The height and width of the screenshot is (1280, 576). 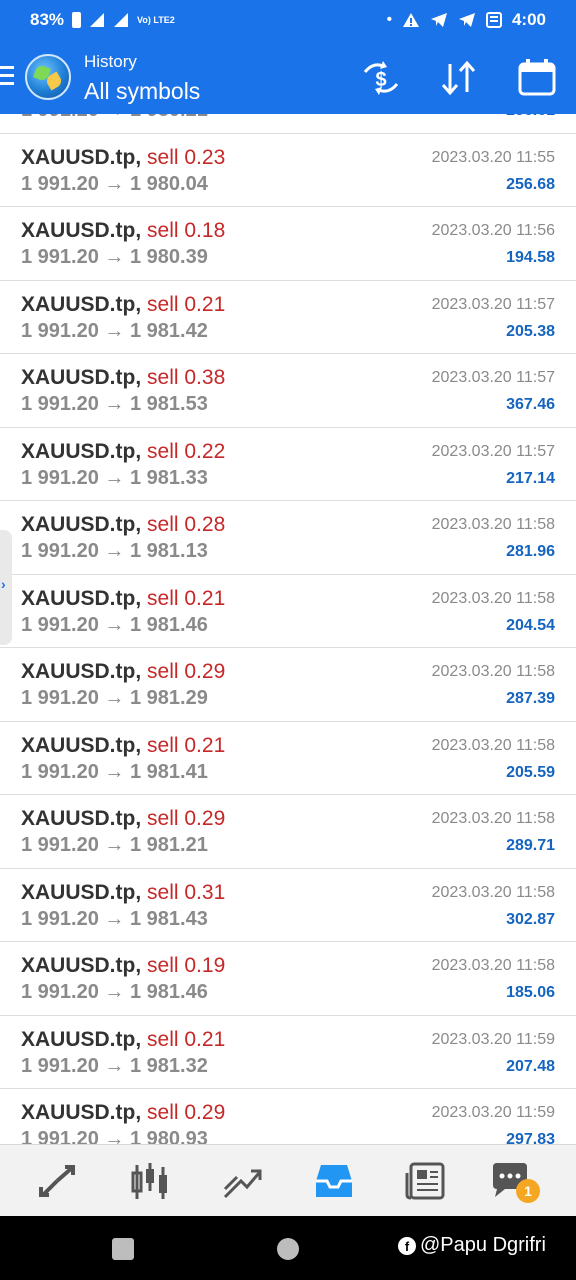 I want to click on calendar-icon, so click(x=537, y=78).